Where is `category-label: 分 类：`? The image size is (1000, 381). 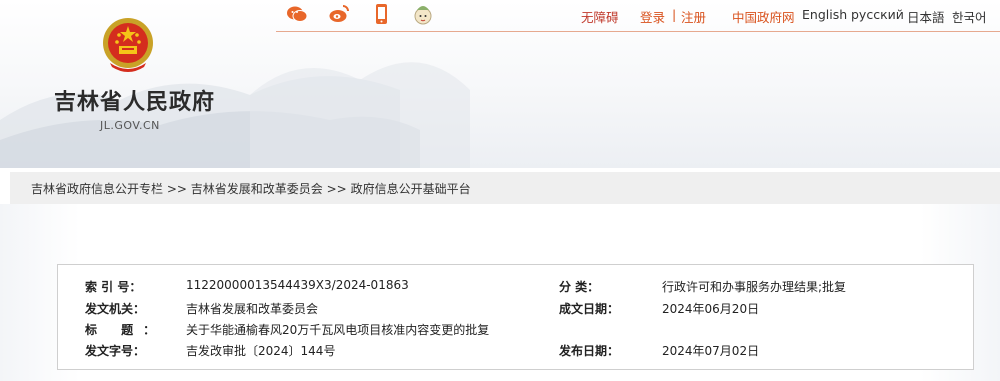 category-label: 分 类： is located at coordinates (579, 287).